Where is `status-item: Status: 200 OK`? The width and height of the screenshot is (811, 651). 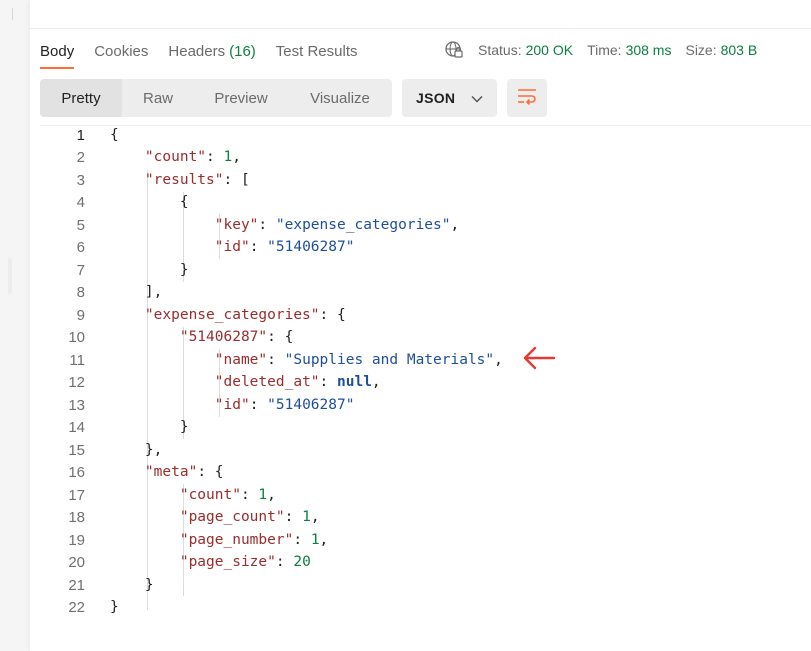
status-item: Status: 200 OK is located at coordinates (525, 50).